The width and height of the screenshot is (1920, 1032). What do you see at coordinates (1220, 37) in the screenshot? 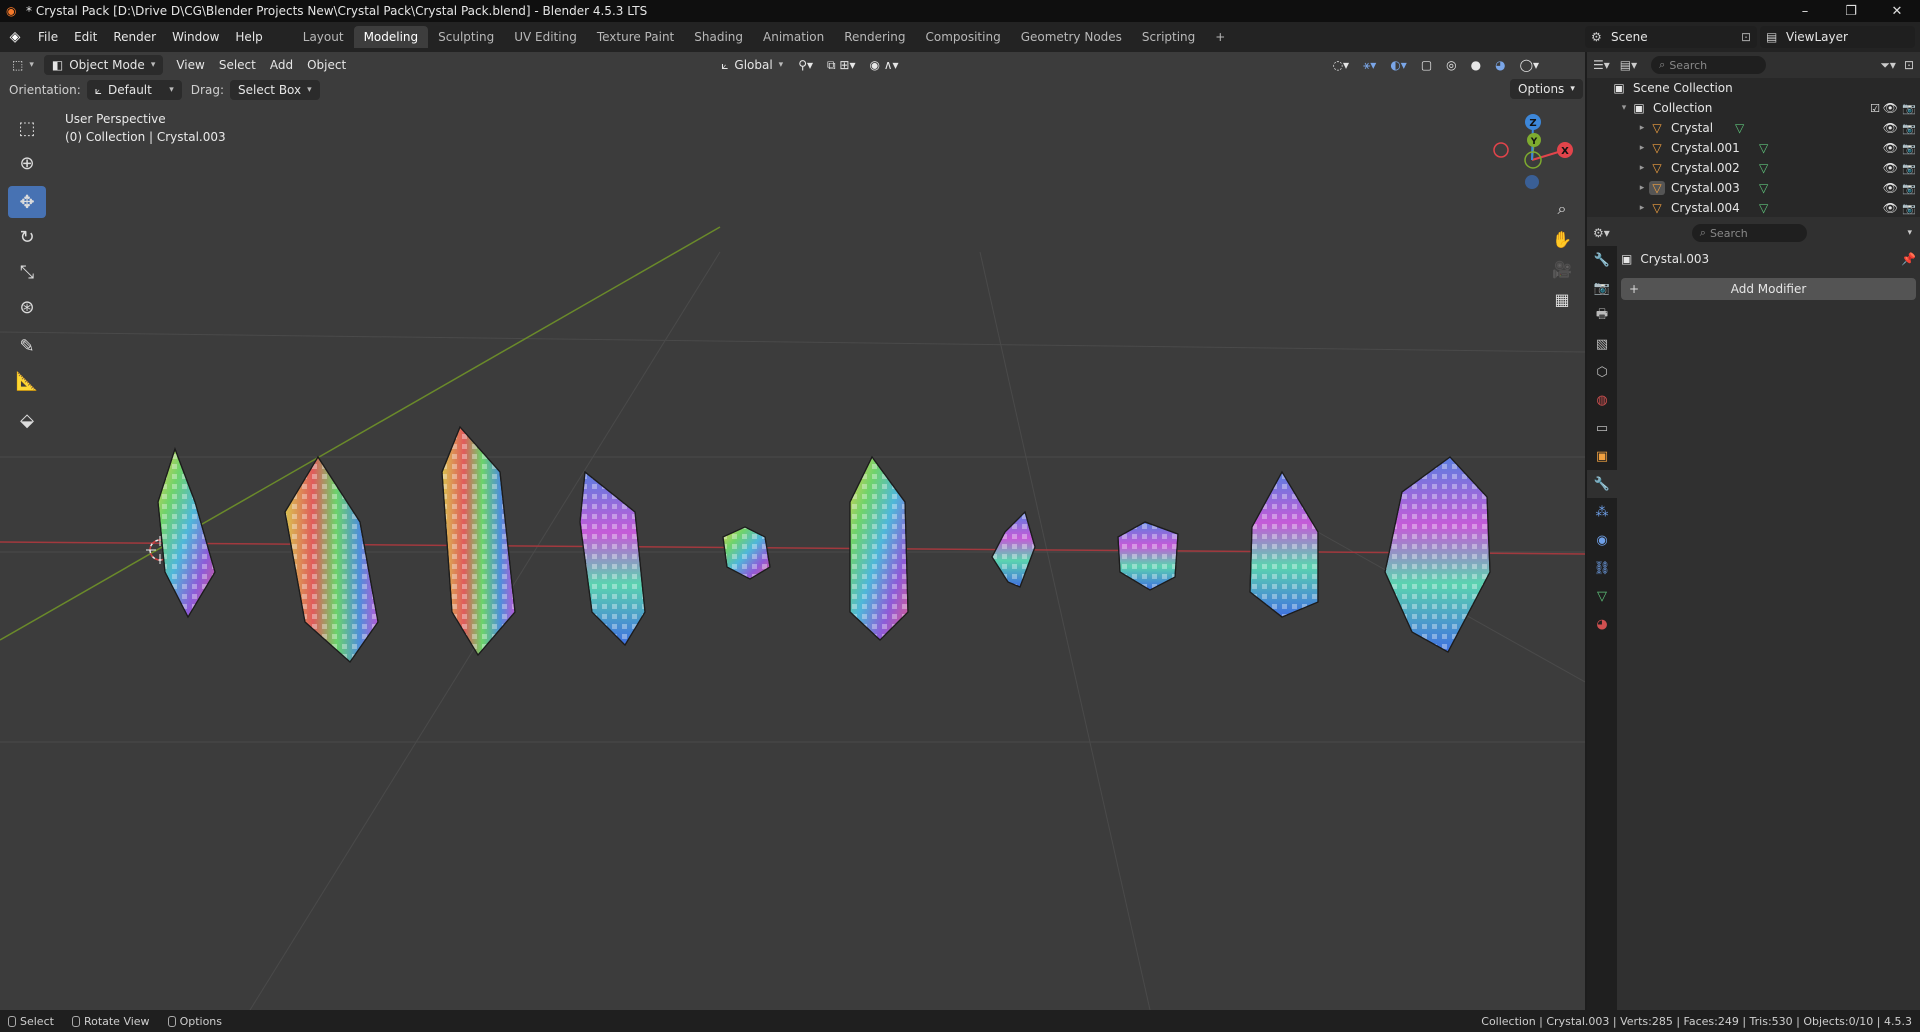
I see `add-workspace-icon: +` at bounding box center [1220, 37].